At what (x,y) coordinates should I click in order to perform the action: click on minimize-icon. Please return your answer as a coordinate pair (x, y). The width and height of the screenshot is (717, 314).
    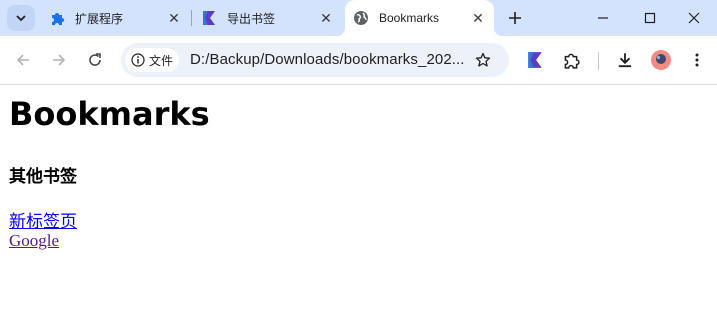
    Looking at the image, I should click on (603, 18).